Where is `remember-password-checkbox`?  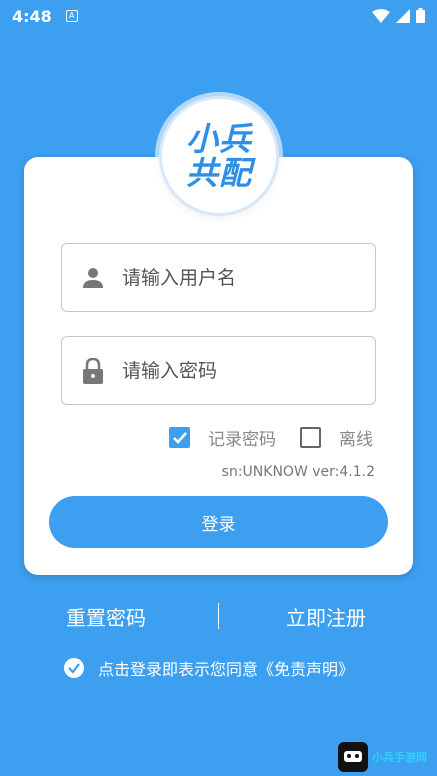
remember-password-checkbox is located at coordinates (179, 437).